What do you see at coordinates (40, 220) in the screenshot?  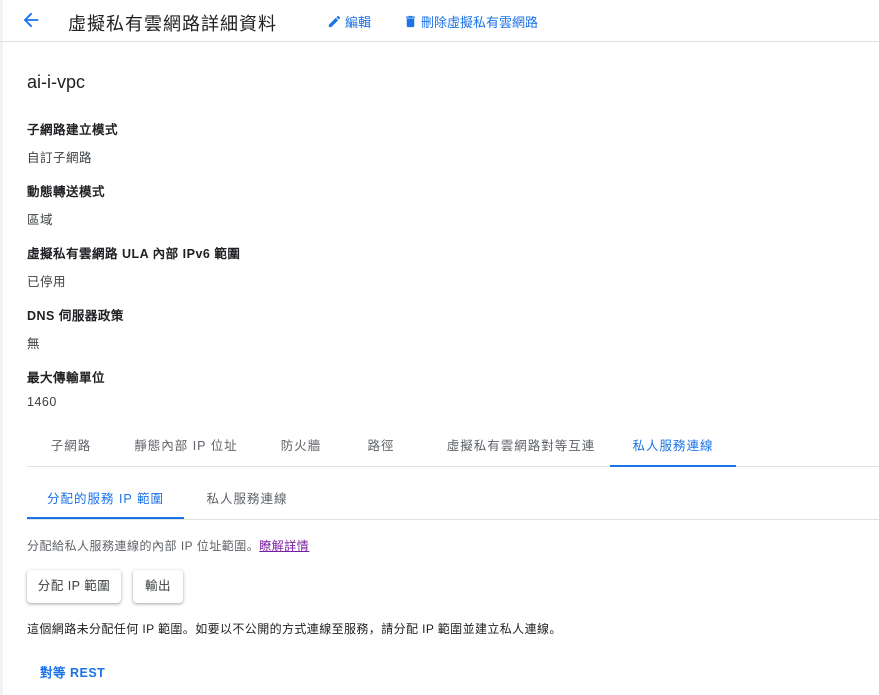 I see `field-value: 區域` at bounding box center [40, 220].